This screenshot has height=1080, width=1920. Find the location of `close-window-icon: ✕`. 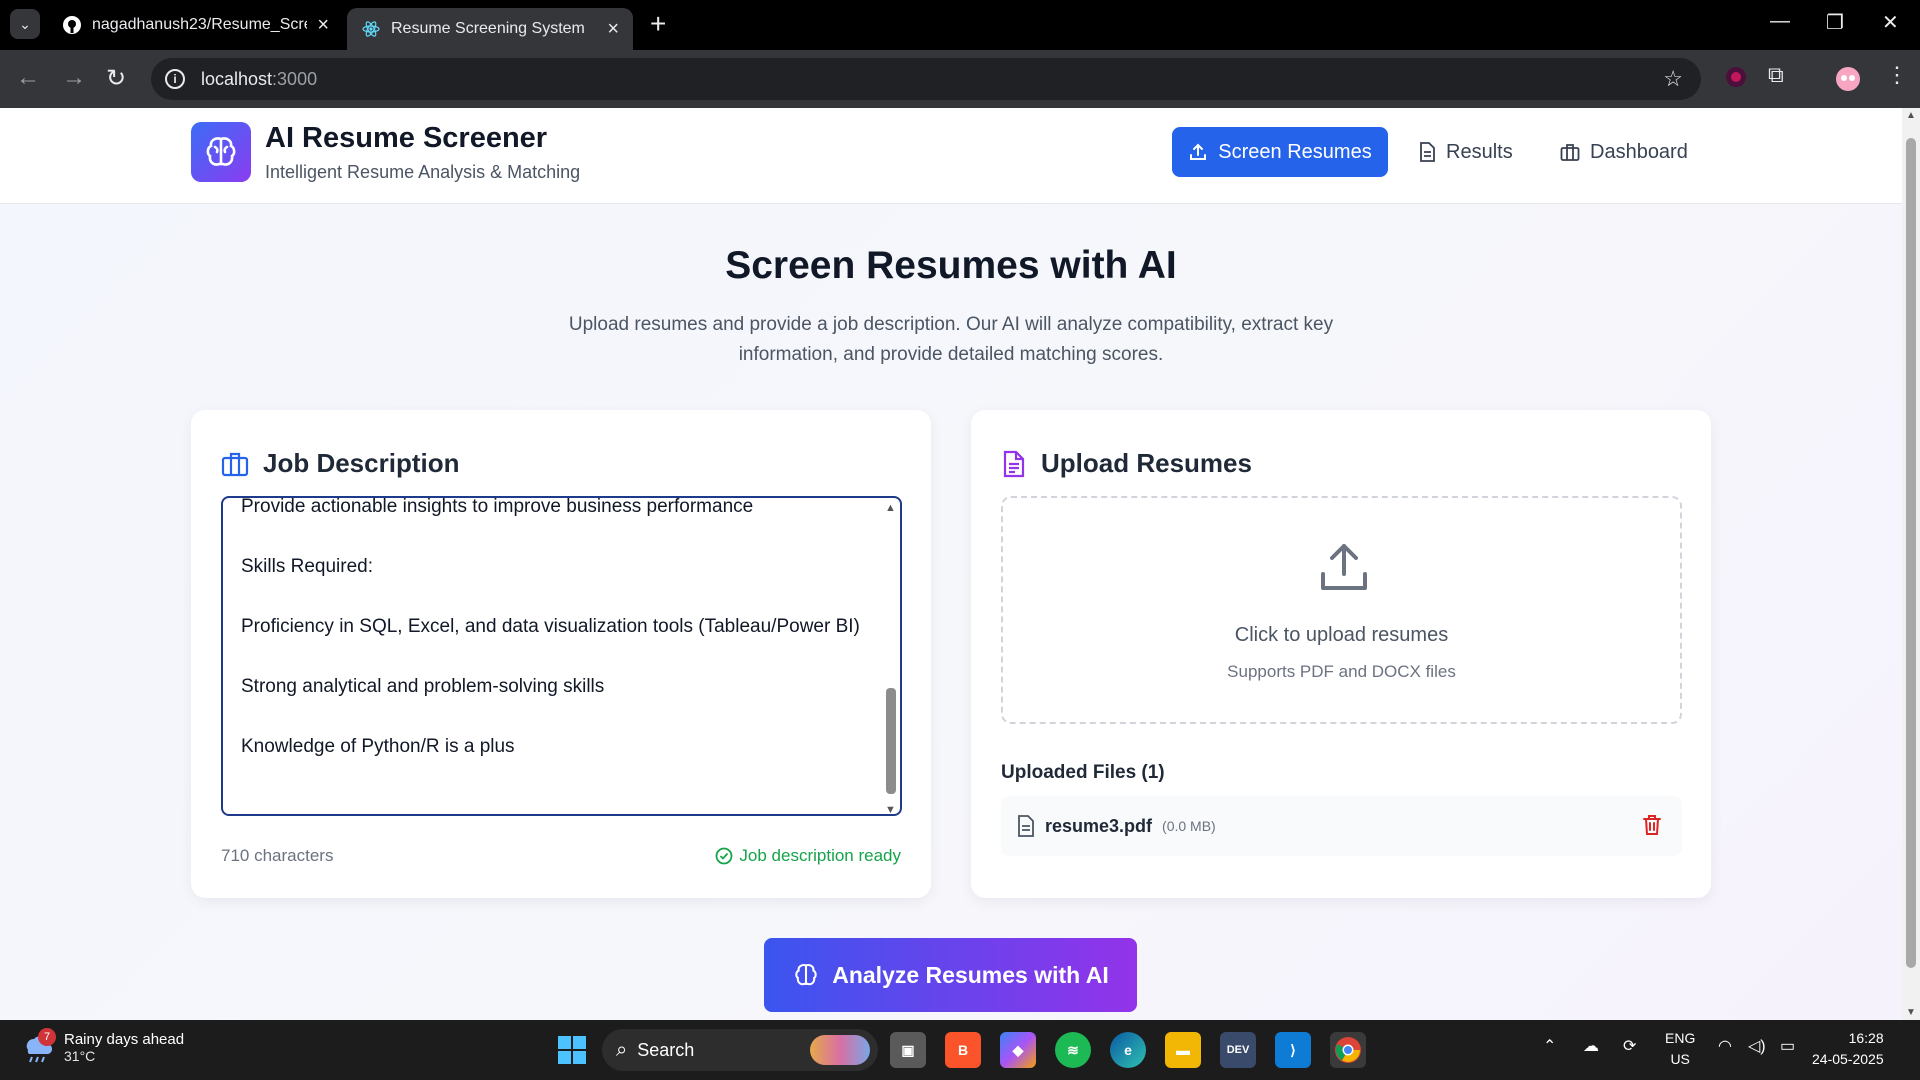

close-window-icon: ✕ is located at coordinates (1890, 22).